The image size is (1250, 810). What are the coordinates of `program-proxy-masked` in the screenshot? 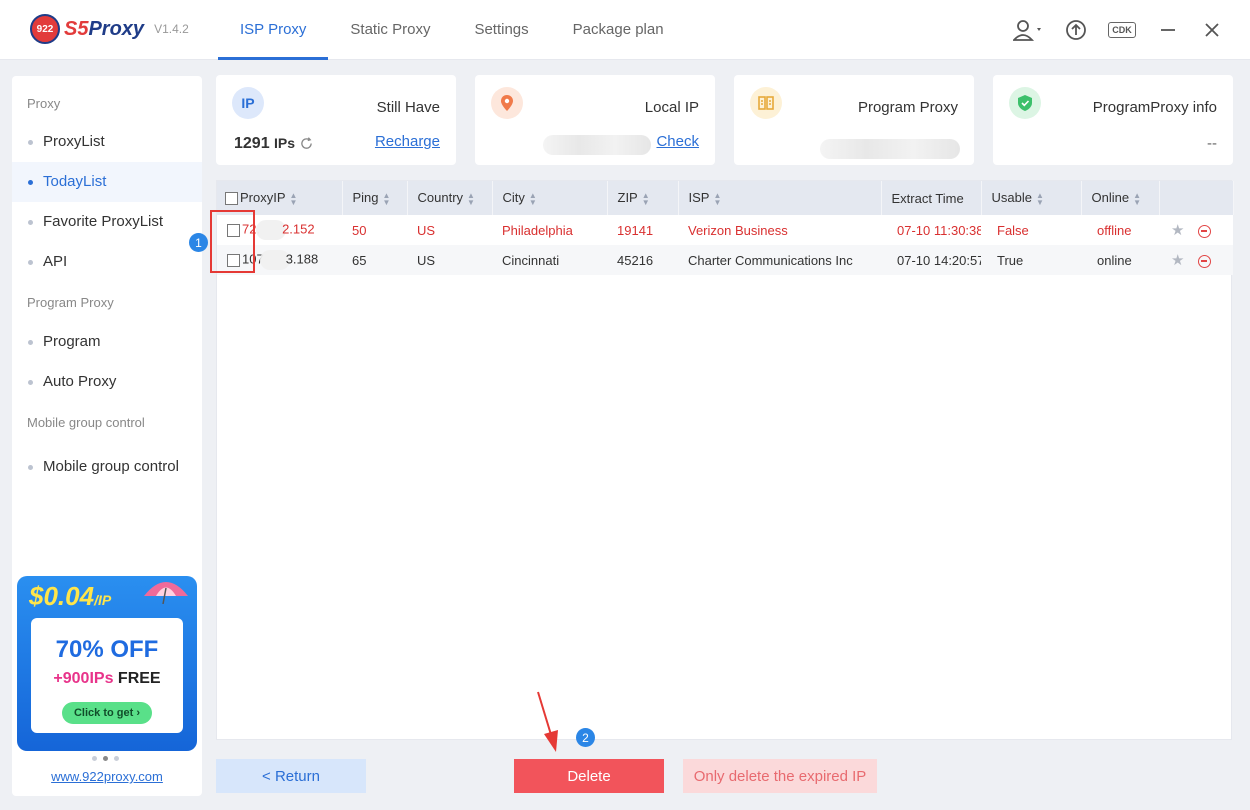 It's located at (890, 149).